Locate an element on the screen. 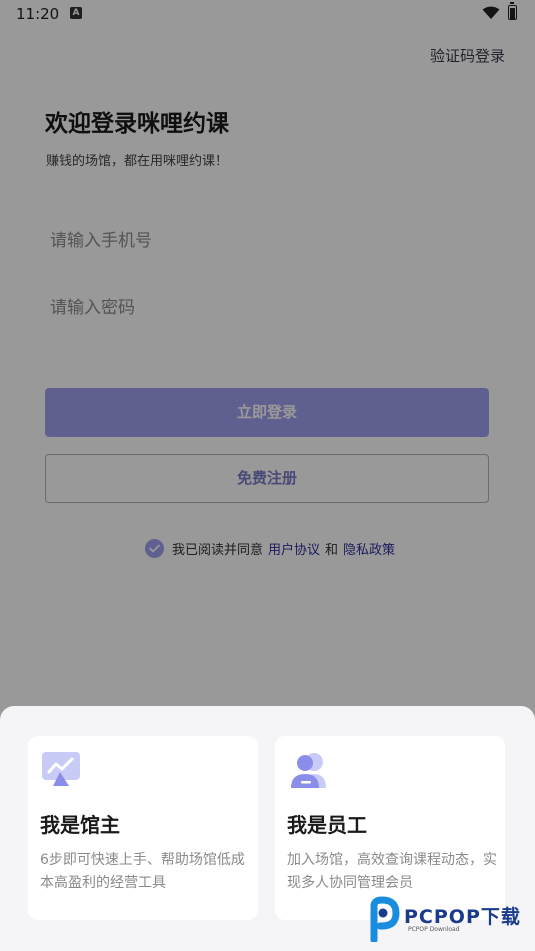  staff-user-icon is located at coordinates (308, 770).